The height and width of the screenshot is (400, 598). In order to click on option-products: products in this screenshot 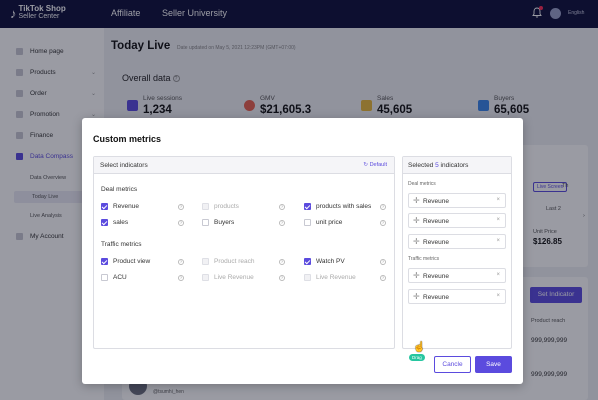, I will do `click(220, 206)`.